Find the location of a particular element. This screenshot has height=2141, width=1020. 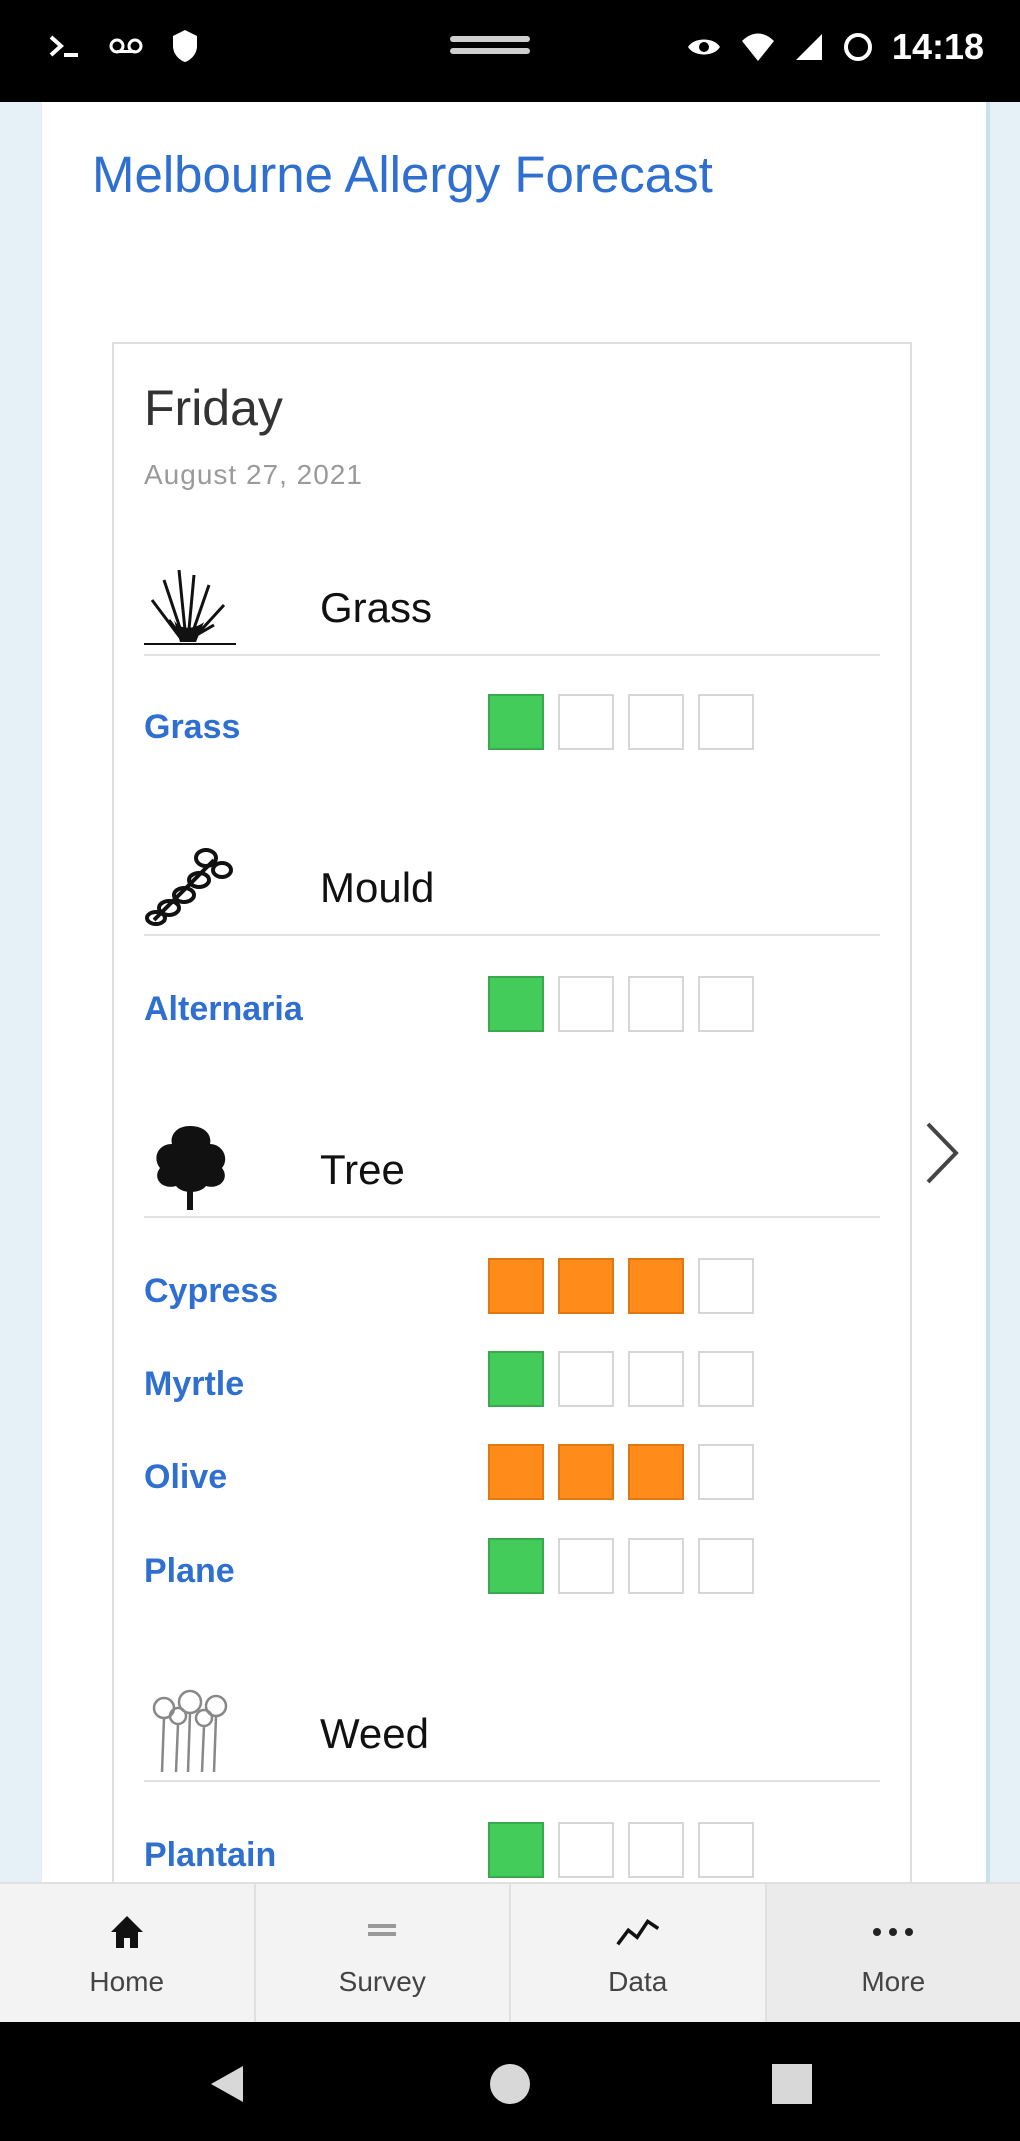

wifi-icon is located at coordinates (757, 47).